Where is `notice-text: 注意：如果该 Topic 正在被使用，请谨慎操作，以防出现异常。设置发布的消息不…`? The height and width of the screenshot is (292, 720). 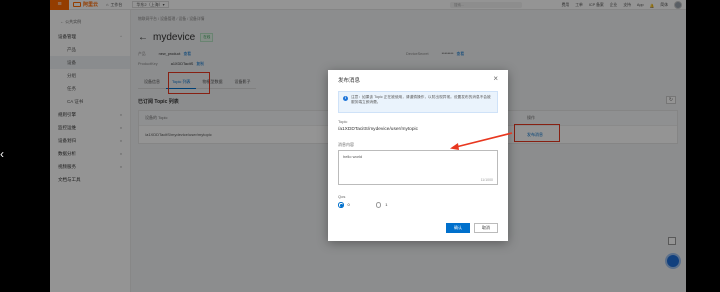 notice-text: 注意：如果该 Topic 正在被使用，请谨慎操作，以防出现异常。设置发布的消息不… is located at coordinates (421, 100).